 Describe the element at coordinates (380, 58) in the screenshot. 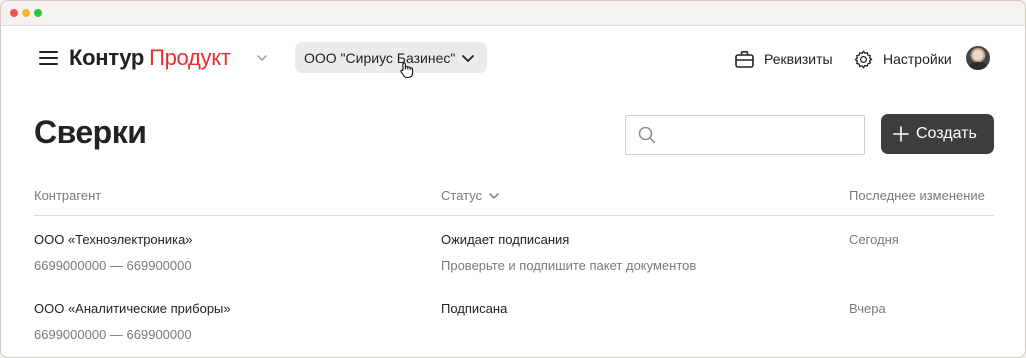

I see `organization-name: ООО "Сириус Базинес"` at that location.